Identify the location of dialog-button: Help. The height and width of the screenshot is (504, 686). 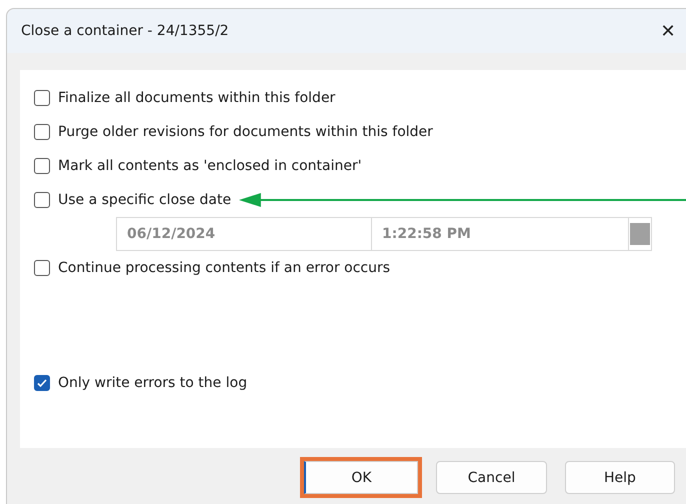
(620, 477).